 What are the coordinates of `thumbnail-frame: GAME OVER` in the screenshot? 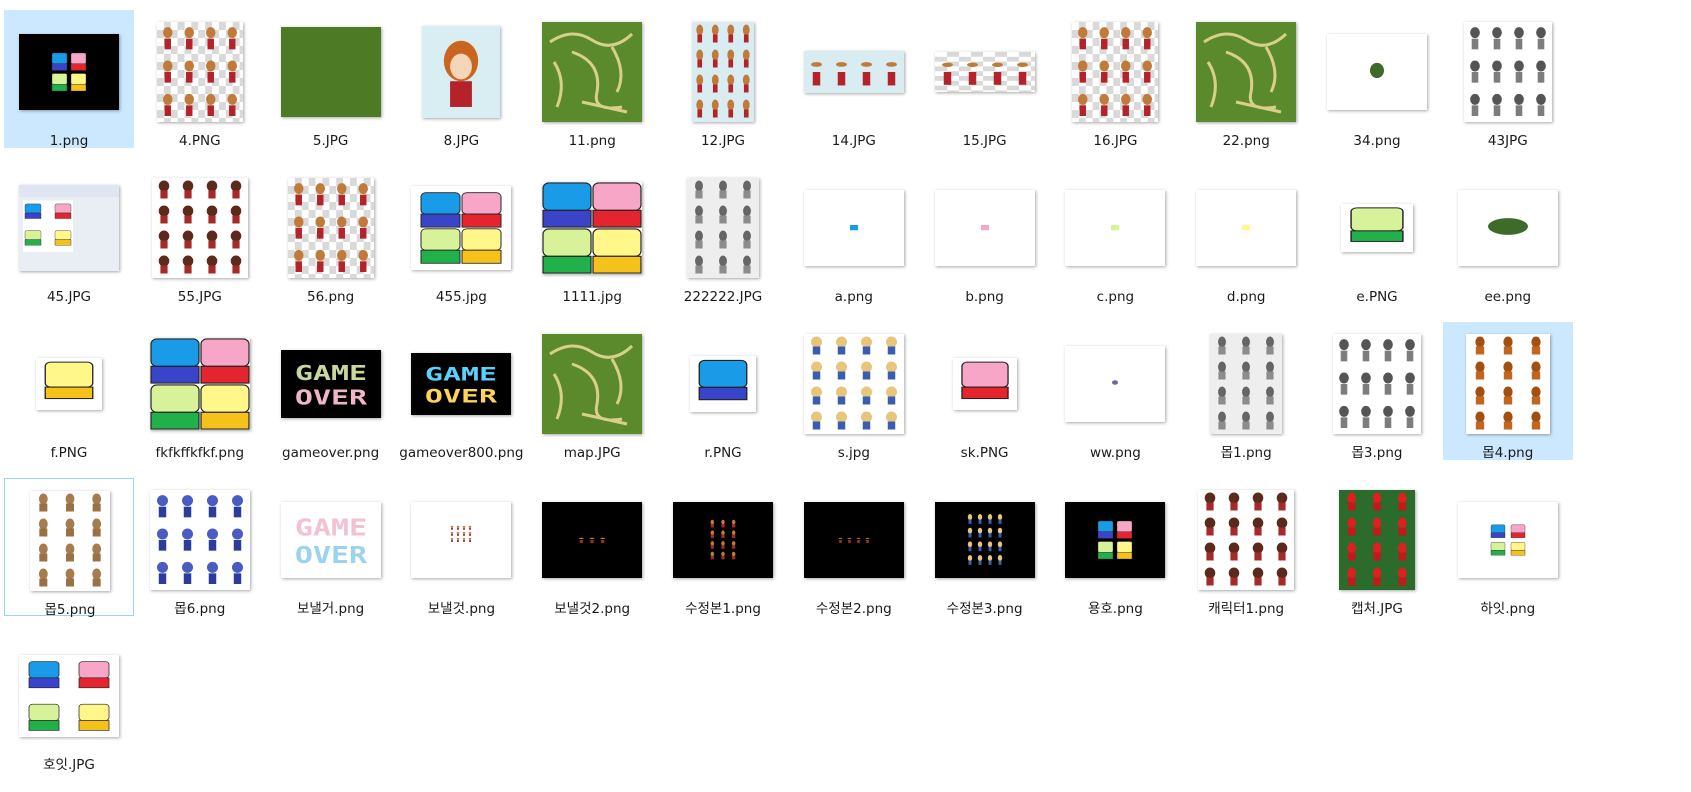 It's located at (461, 384).